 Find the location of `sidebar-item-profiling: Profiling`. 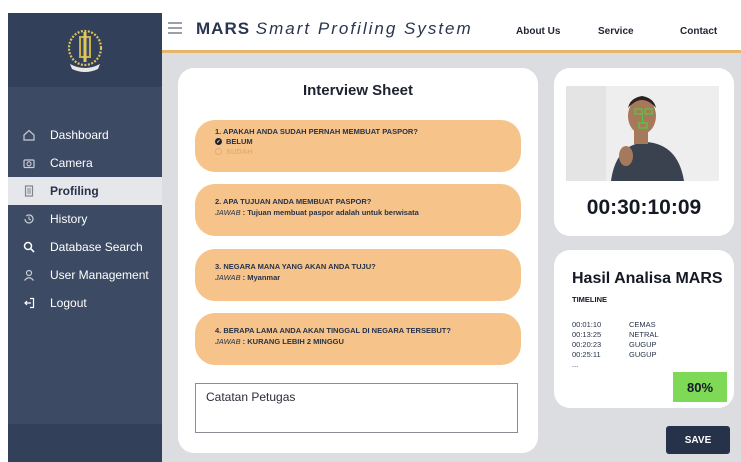

sidebar-item-profiling: Profiling is located at coordinates (85, 191).